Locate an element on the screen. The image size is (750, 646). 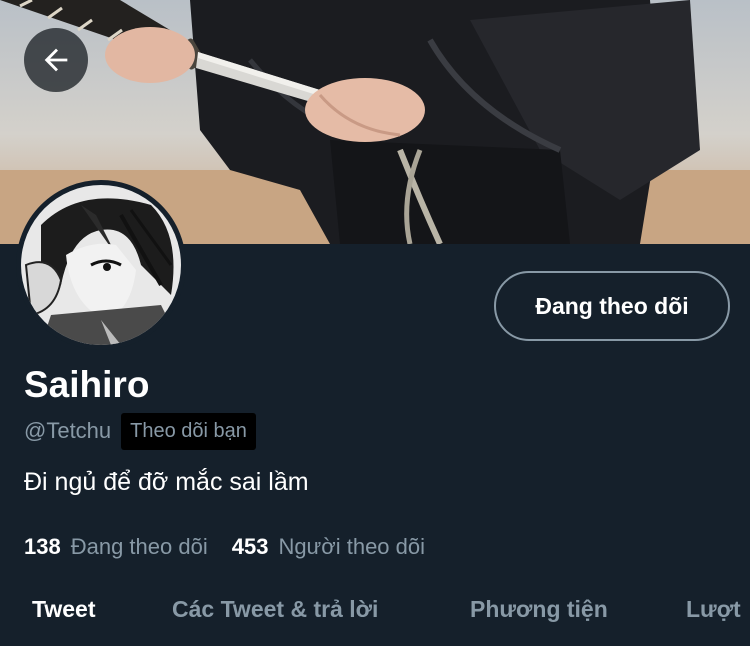
following-stat-link: 138 Đang theo dõi is located at coordinates (116, 547).